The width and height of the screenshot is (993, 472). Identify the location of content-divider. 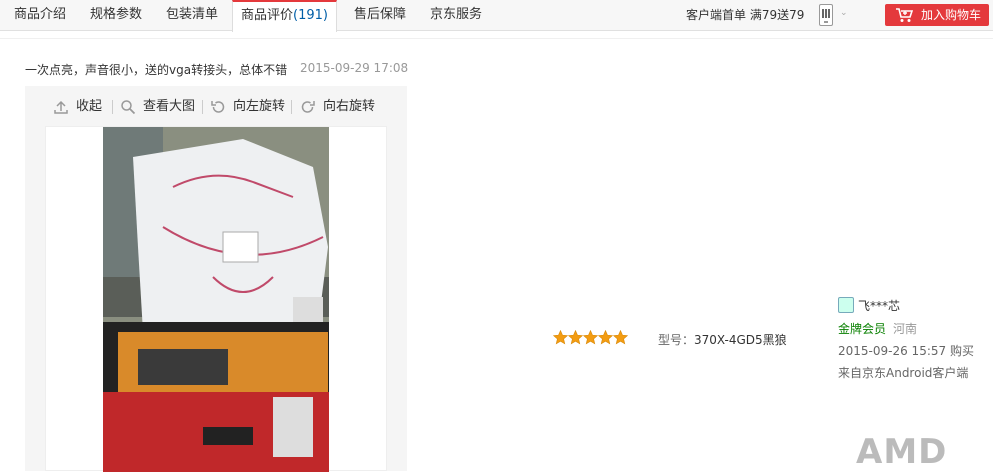
(496, 38).